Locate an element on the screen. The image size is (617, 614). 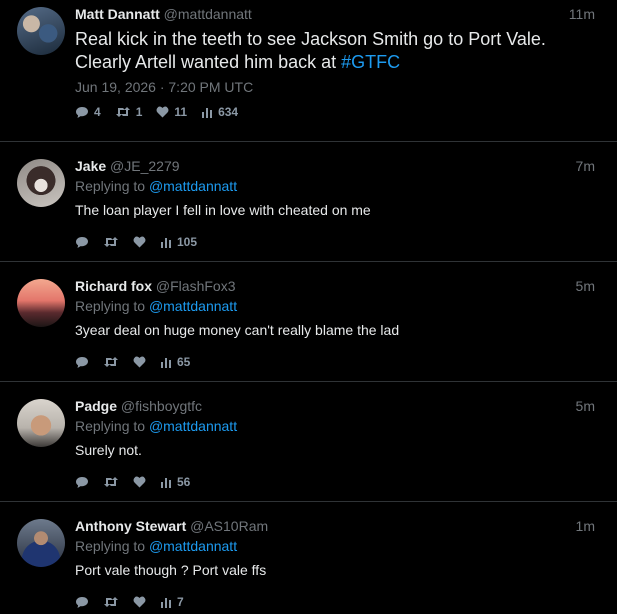
tweet-time: 11m is located at coordinates (582, 14).